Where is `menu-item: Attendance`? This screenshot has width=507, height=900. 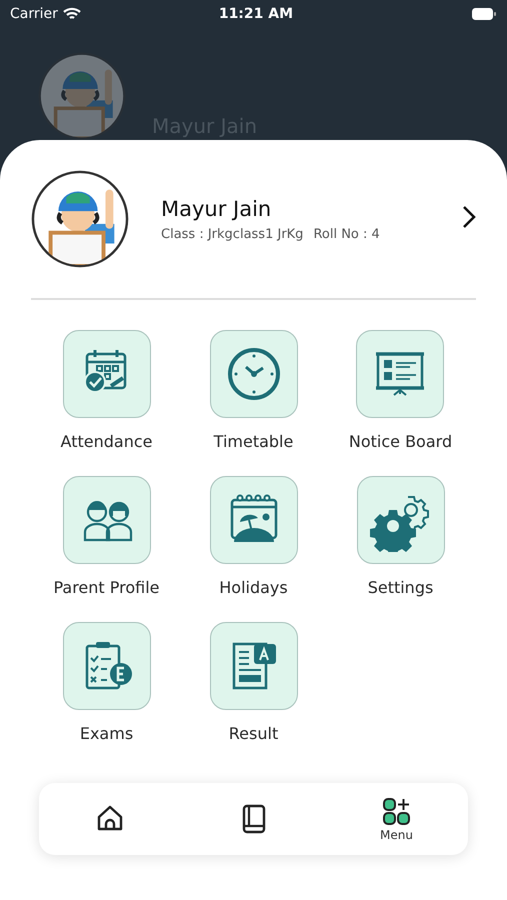 menu-item: Attendance is located at coordinates (106, 390).